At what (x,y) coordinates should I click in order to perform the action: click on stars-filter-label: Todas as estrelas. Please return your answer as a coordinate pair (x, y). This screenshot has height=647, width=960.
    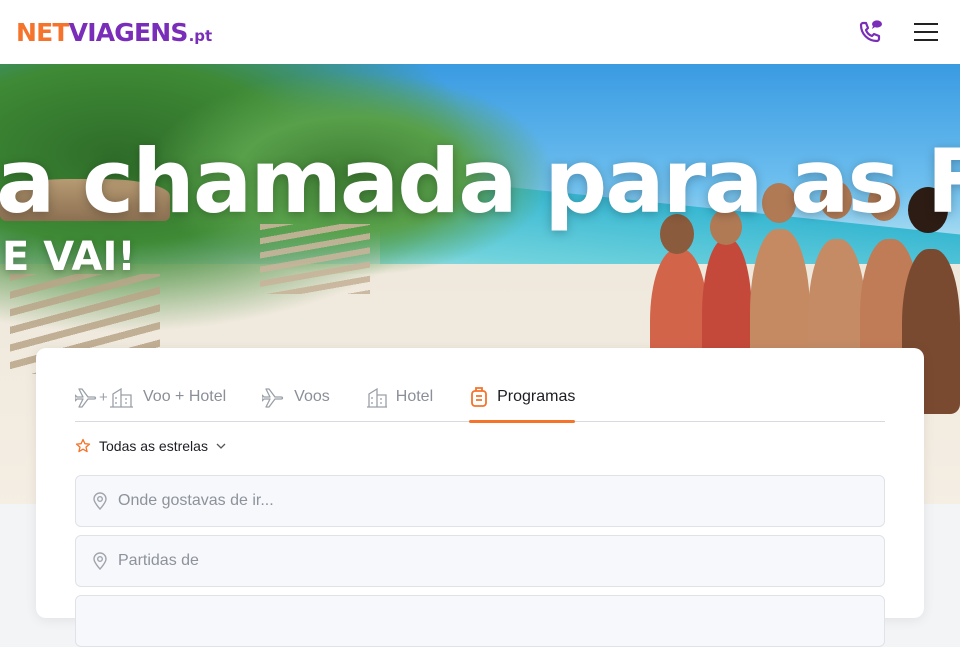
    Looking at the image, I should click on (153, 446).